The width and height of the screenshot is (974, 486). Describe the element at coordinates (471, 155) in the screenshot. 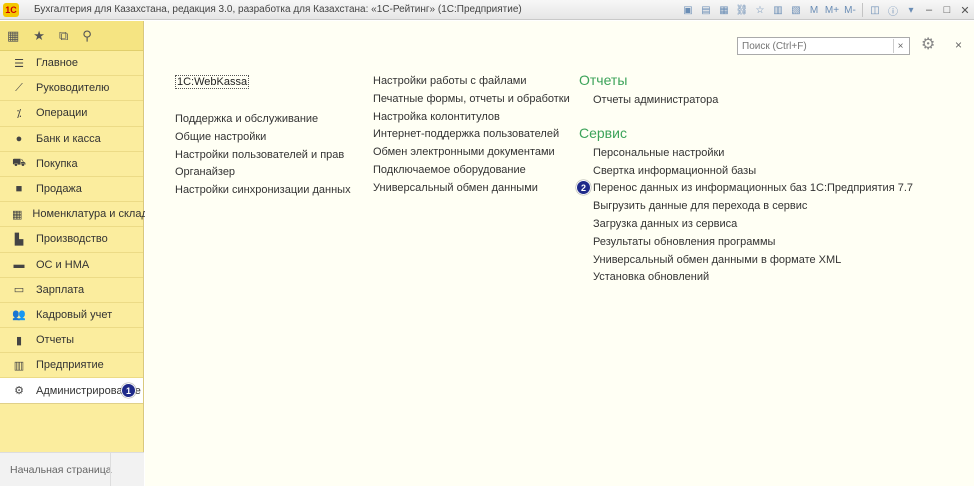

I see `link-edi: Обмен электронными документами` at that location.